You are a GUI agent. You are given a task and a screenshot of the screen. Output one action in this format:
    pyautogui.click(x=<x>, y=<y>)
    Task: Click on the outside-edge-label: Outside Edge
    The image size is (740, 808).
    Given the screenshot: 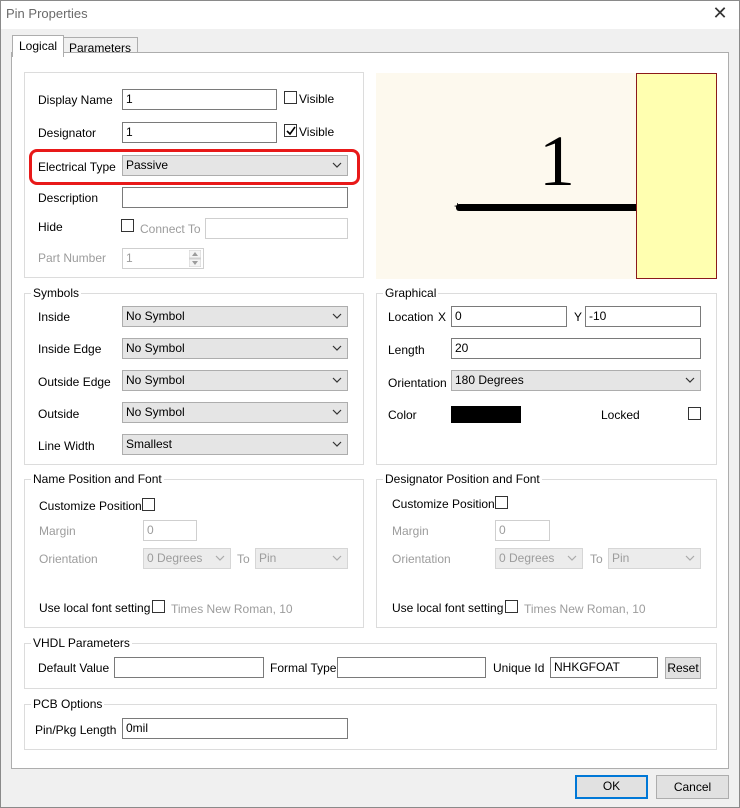 What is the action you would take?
    pyautogui.click(x=74, y=382)
    